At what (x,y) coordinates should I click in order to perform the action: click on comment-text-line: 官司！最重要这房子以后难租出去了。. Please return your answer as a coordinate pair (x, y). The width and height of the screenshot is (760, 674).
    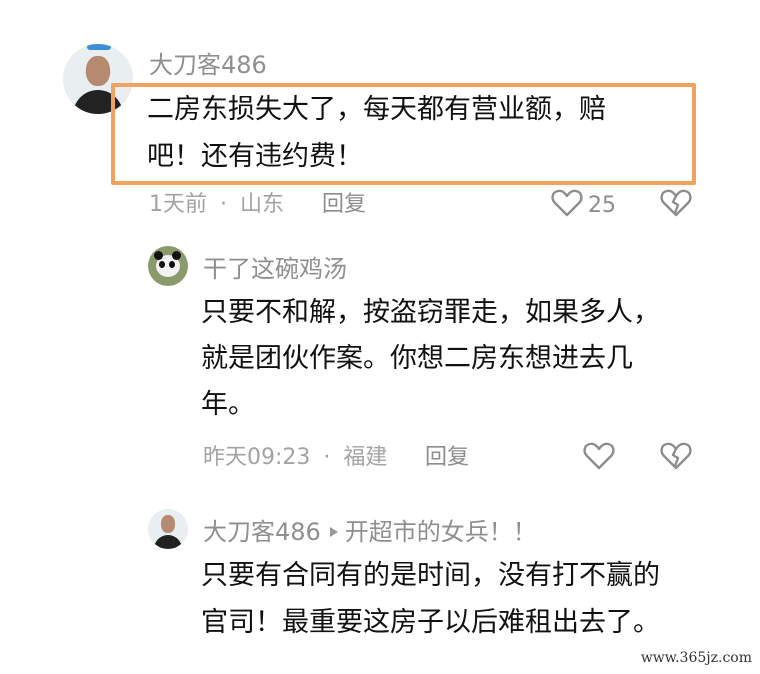
    Looking at the image, I should click on (430, 622).